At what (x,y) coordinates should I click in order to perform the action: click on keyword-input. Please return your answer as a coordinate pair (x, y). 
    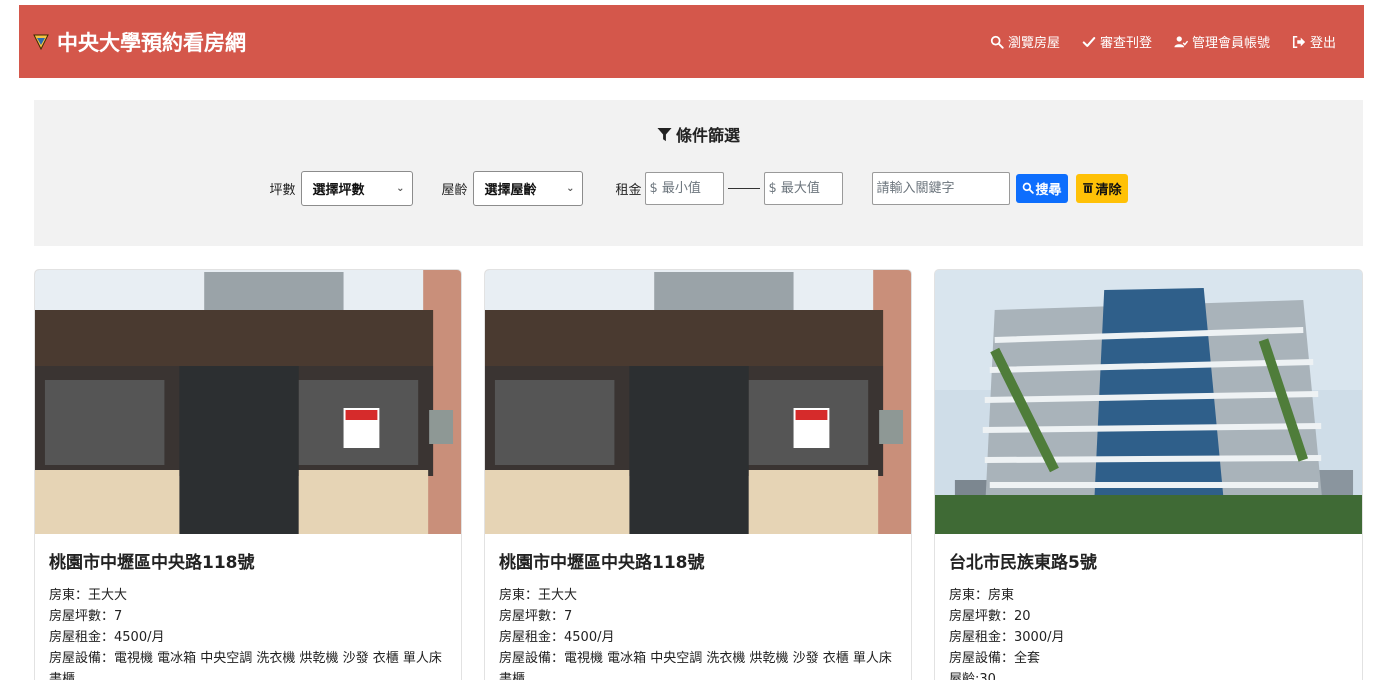
    Looking at the image, I should click on (940, 188).